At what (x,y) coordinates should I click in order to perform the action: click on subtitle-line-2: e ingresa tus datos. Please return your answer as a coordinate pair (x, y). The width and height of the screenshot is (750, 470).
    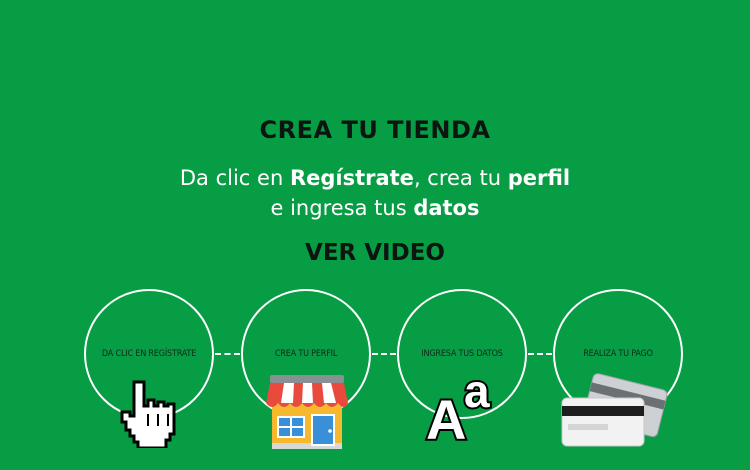
    Looking at the image, I should click on (375, 208).